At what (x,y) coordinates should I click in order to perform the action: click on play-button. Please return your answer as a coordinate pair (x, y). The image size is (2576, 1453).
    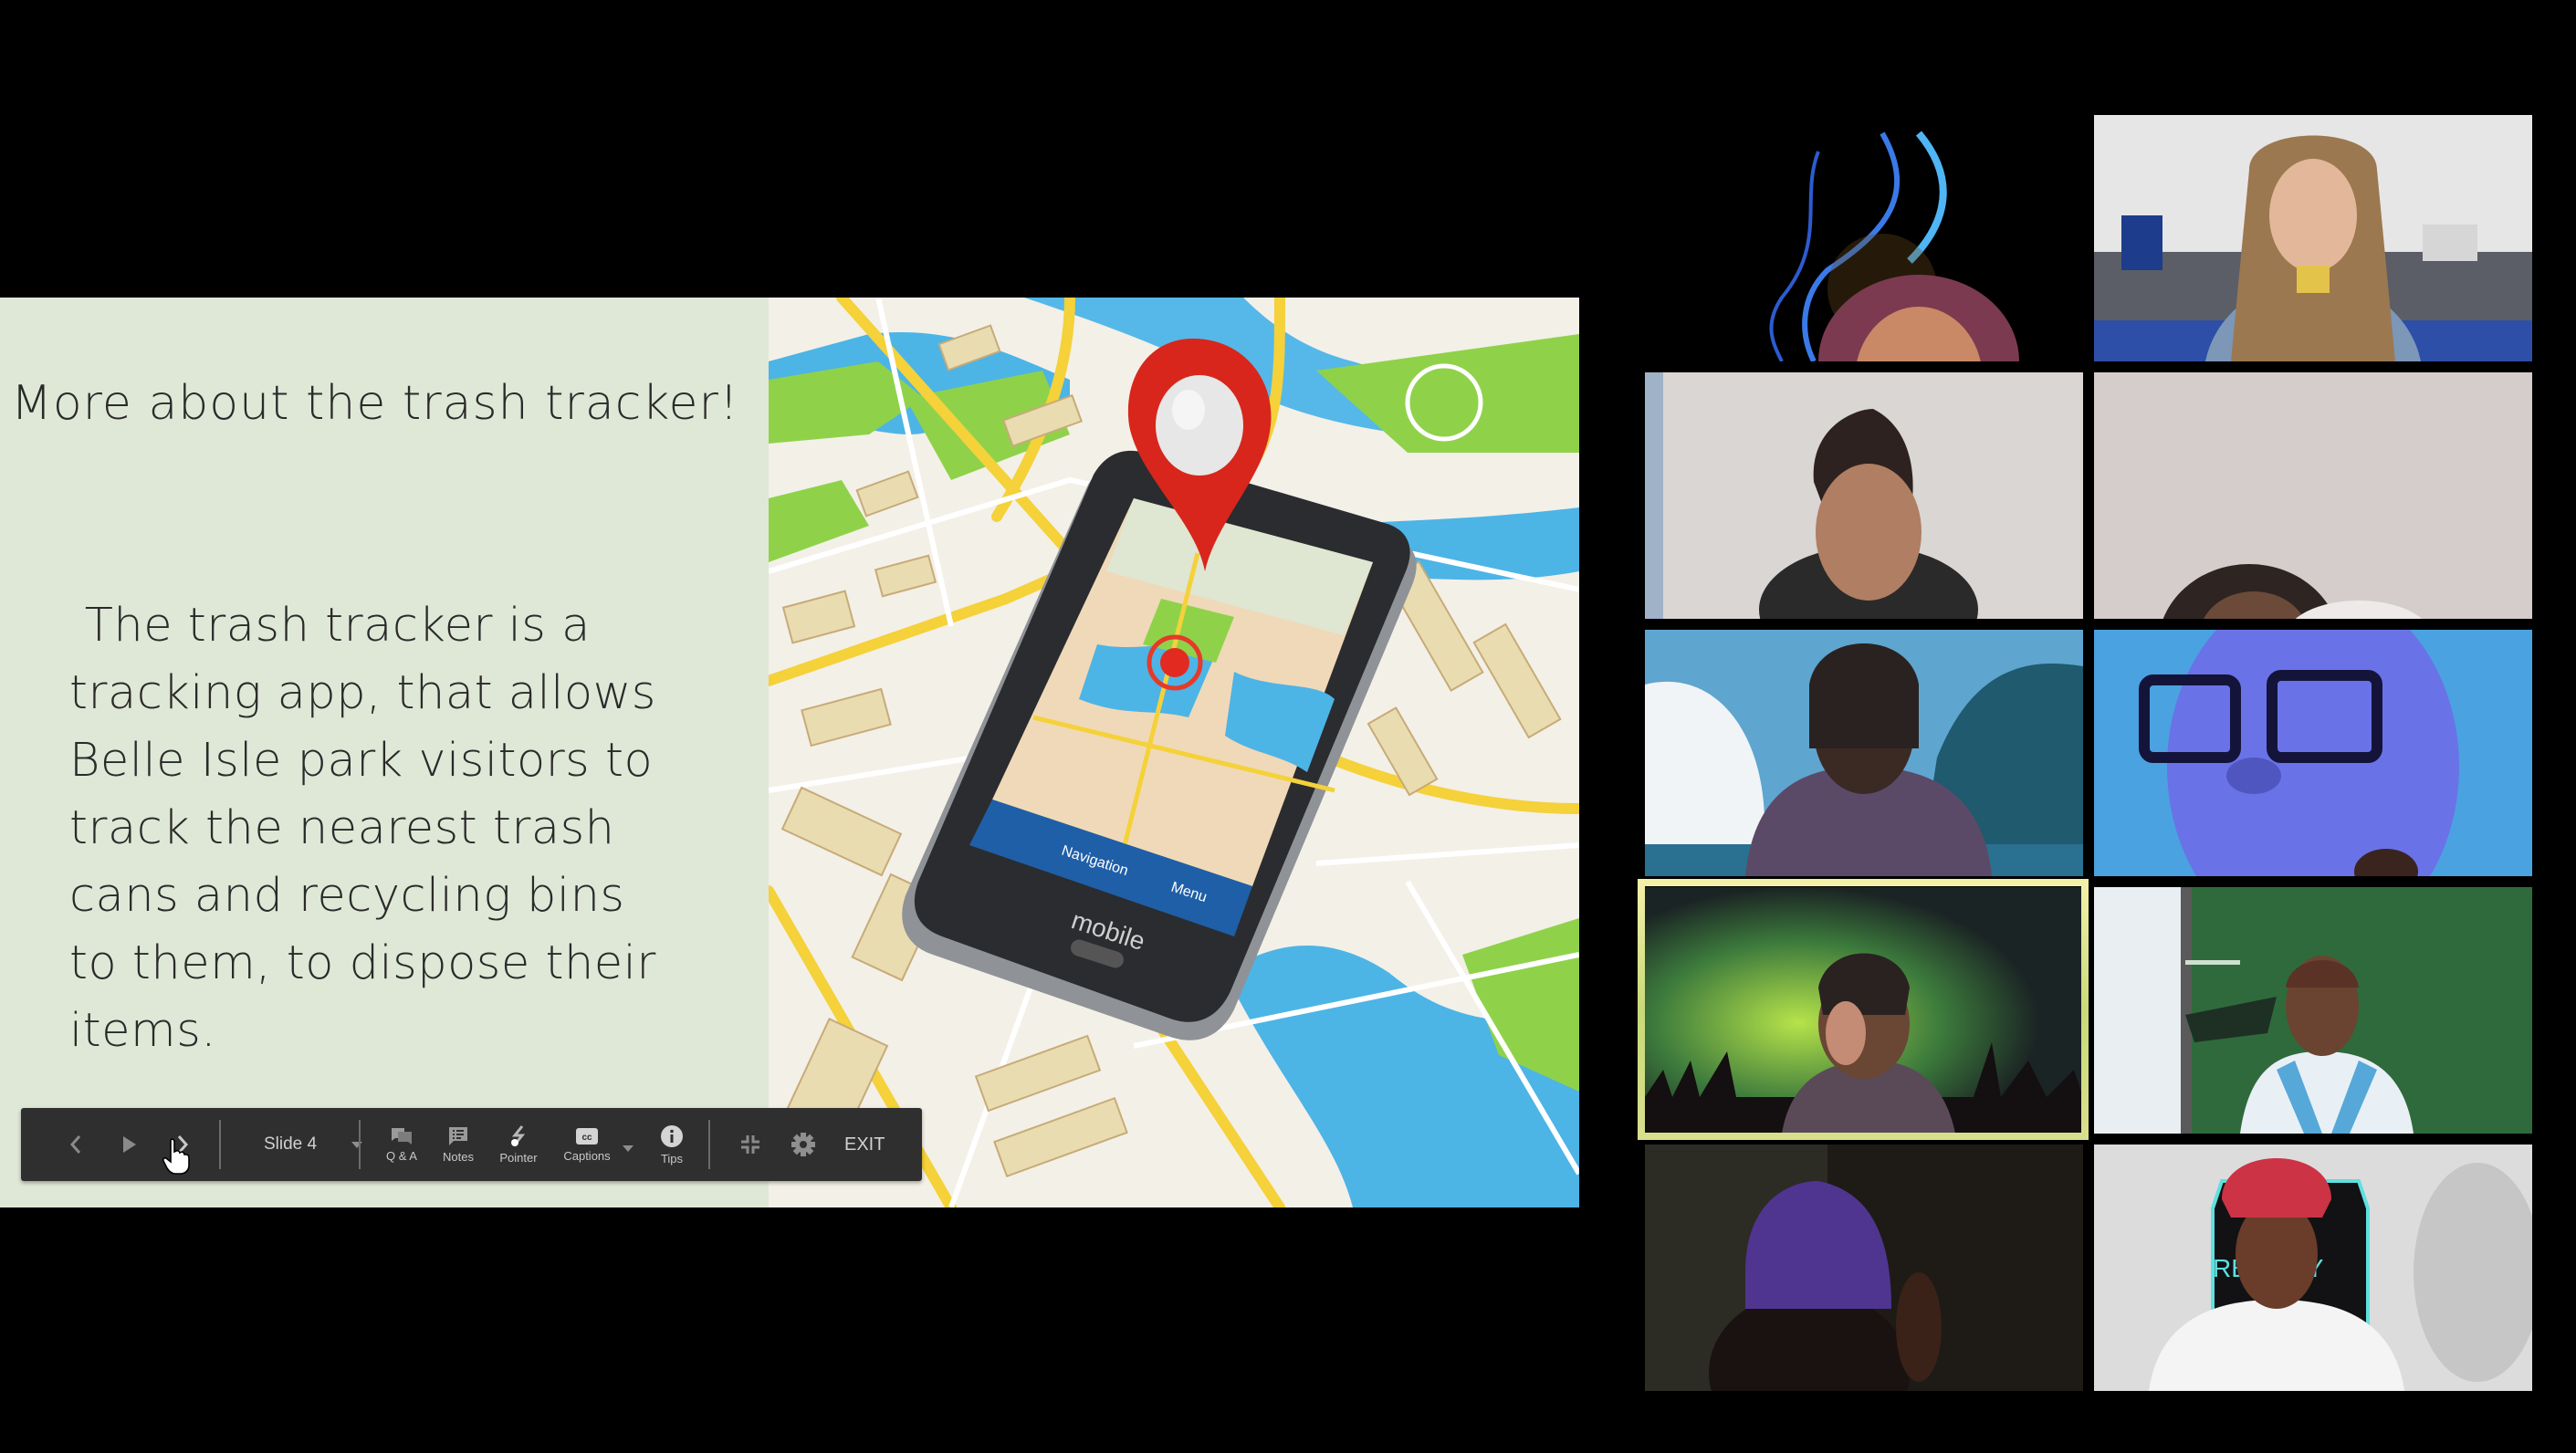
    Looking at the image, I should click on (130, 1144).